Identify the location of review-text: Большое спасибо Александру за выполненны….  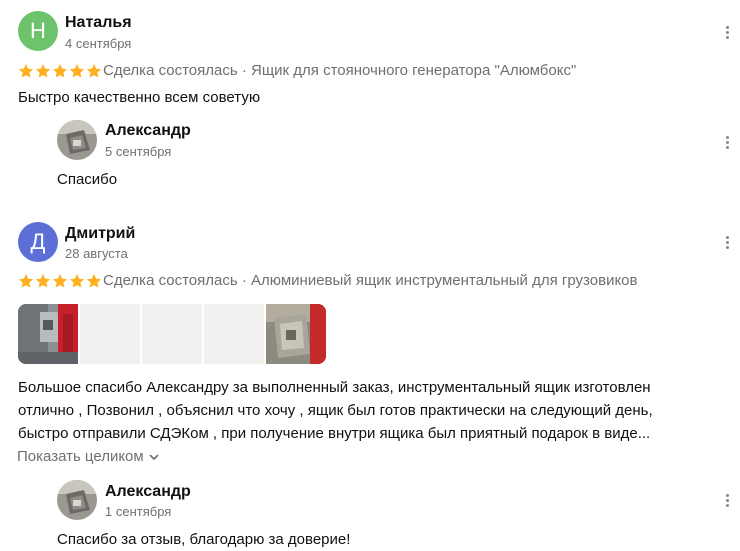
(375, 410).